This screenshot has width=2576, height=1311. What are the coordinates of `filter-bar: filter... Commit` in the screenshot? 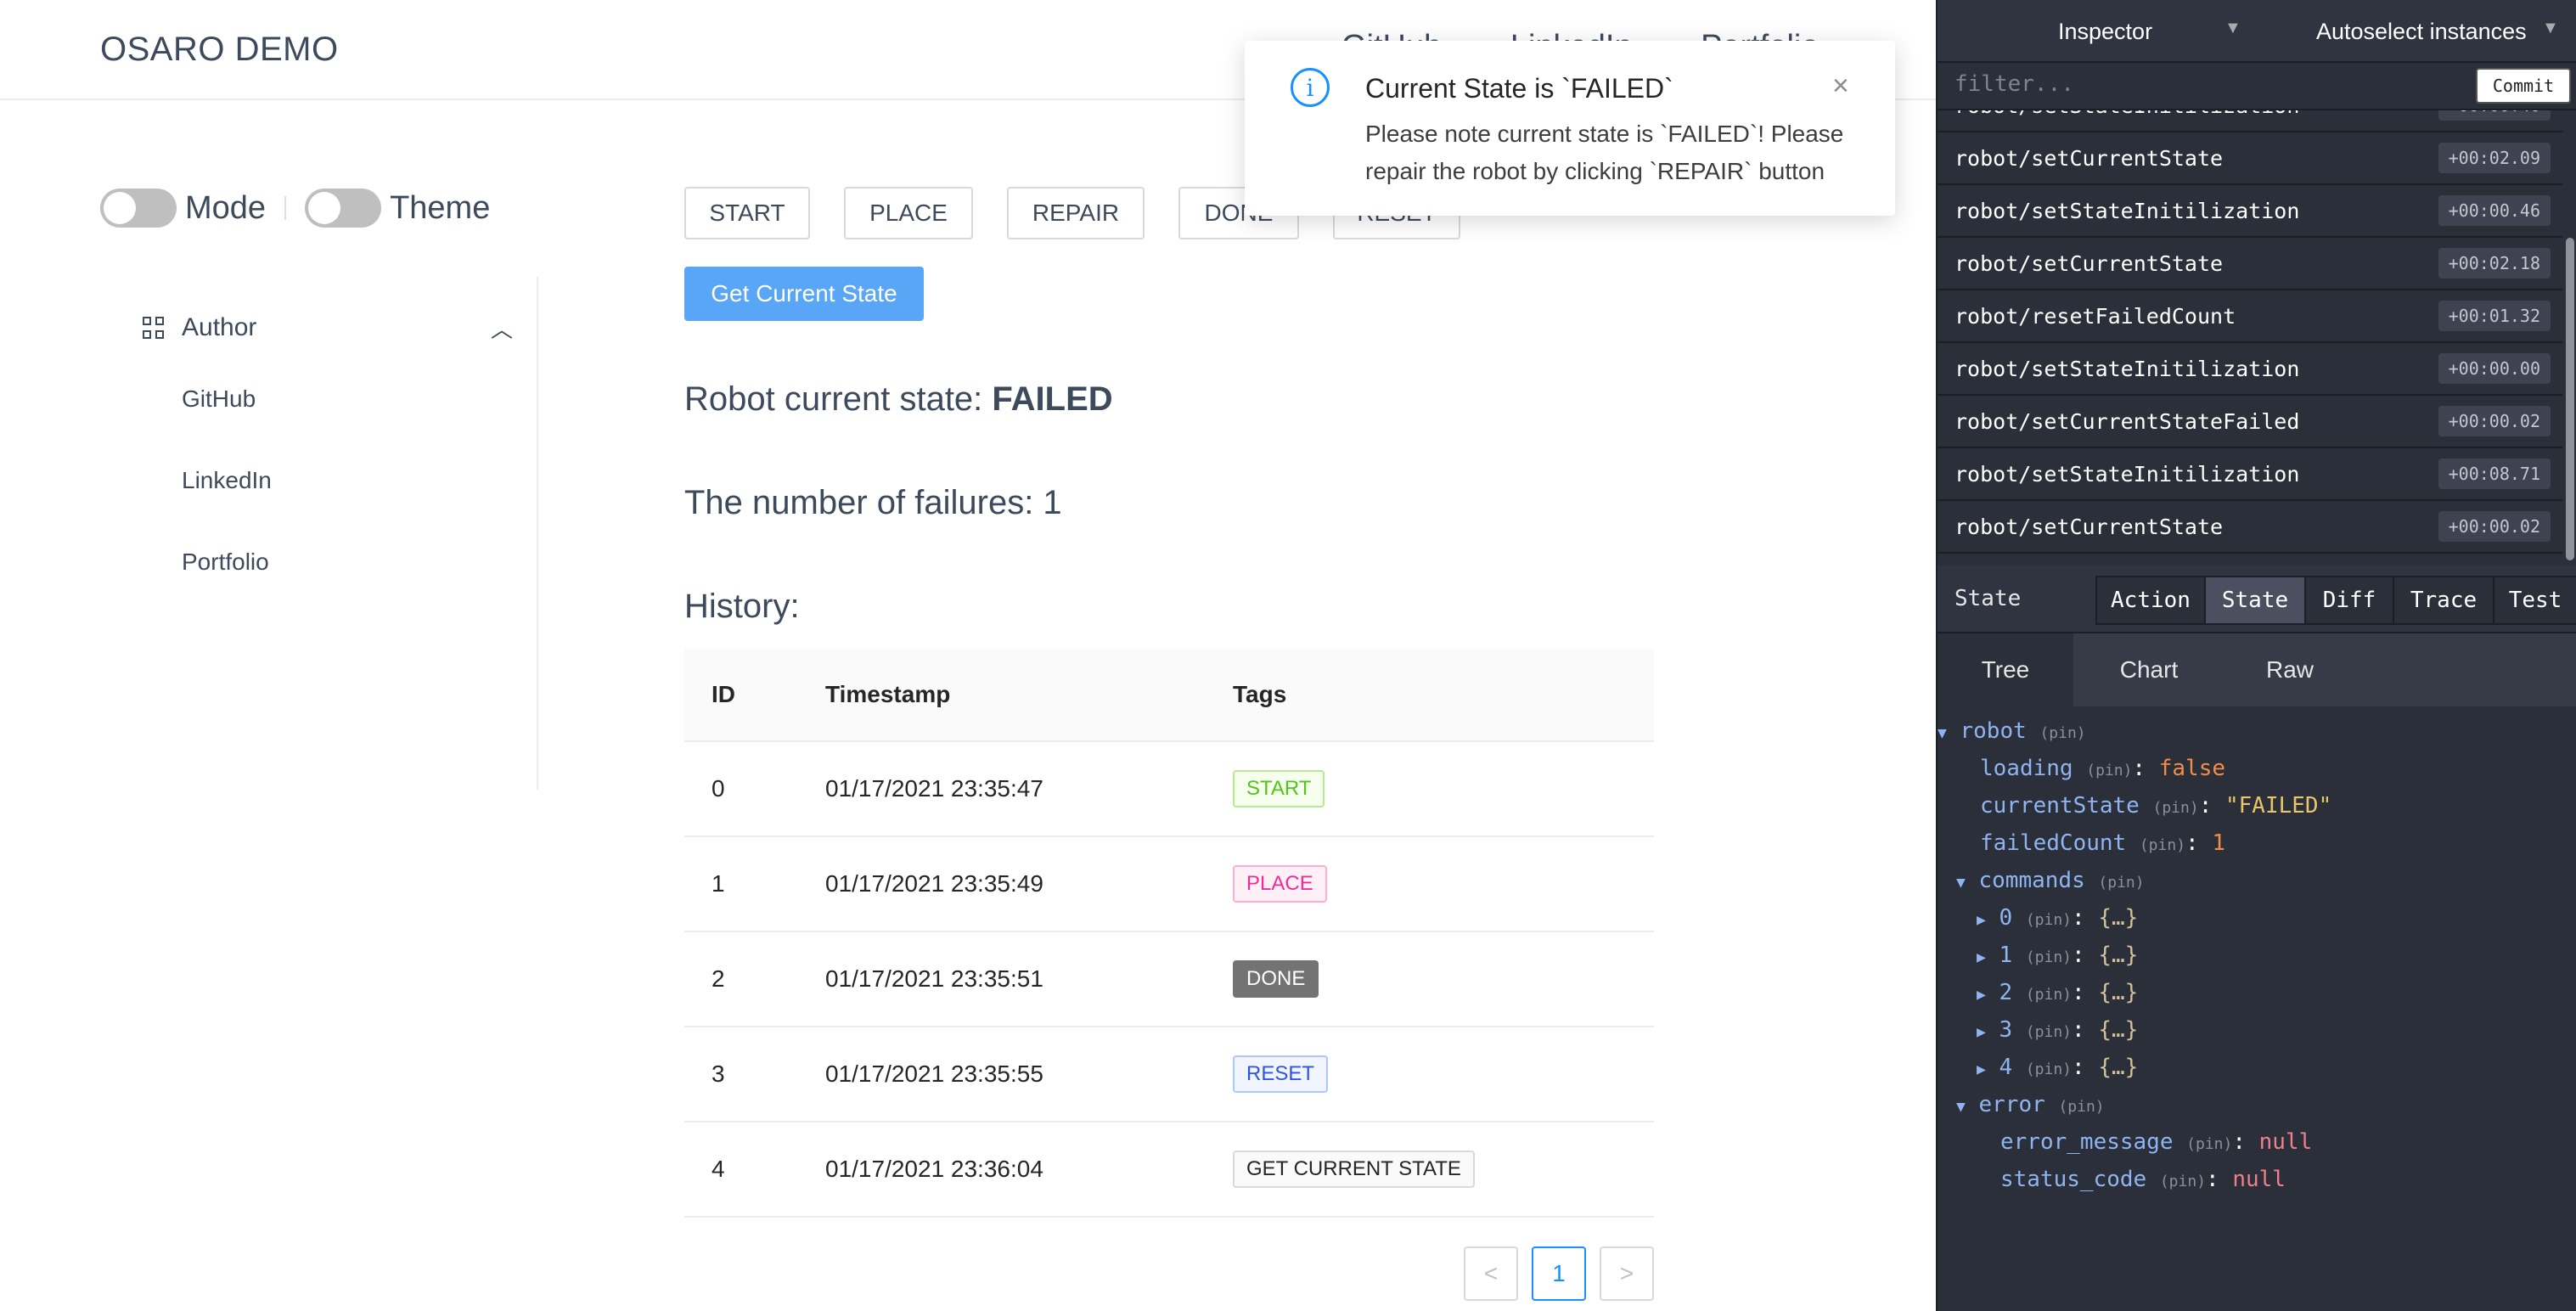 It's located at (2257, 86).